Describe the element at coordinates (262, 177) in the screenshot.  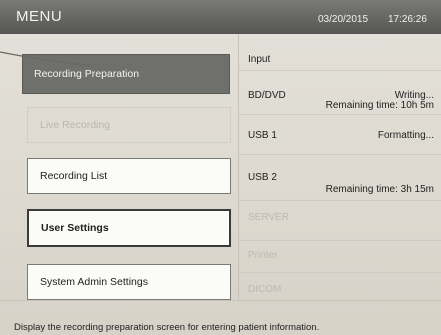
I see `usb2-label: USB 2` at that location.